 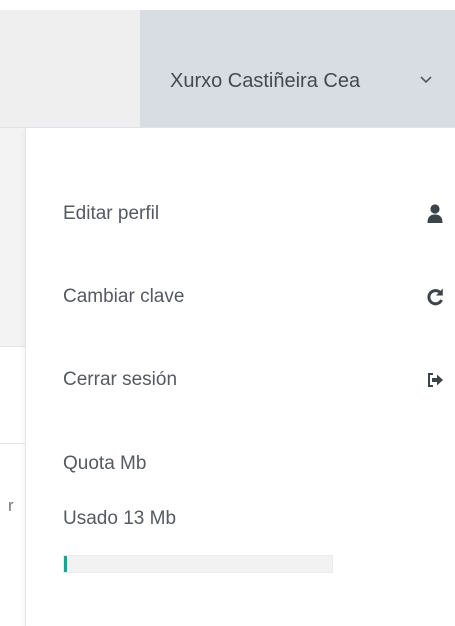 I want to click on user-icon, so click(x=435, y=213).